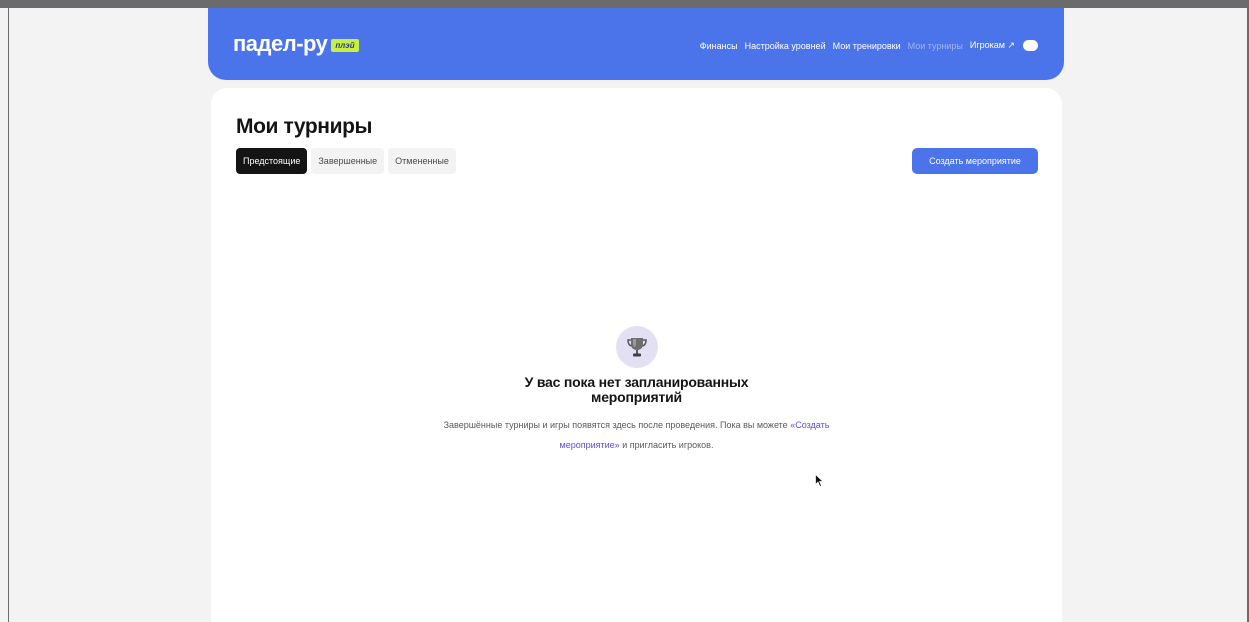 This screenshot has width=1249, height=622. I want to click on logo: падел-ру плэй, so click(296, 44).